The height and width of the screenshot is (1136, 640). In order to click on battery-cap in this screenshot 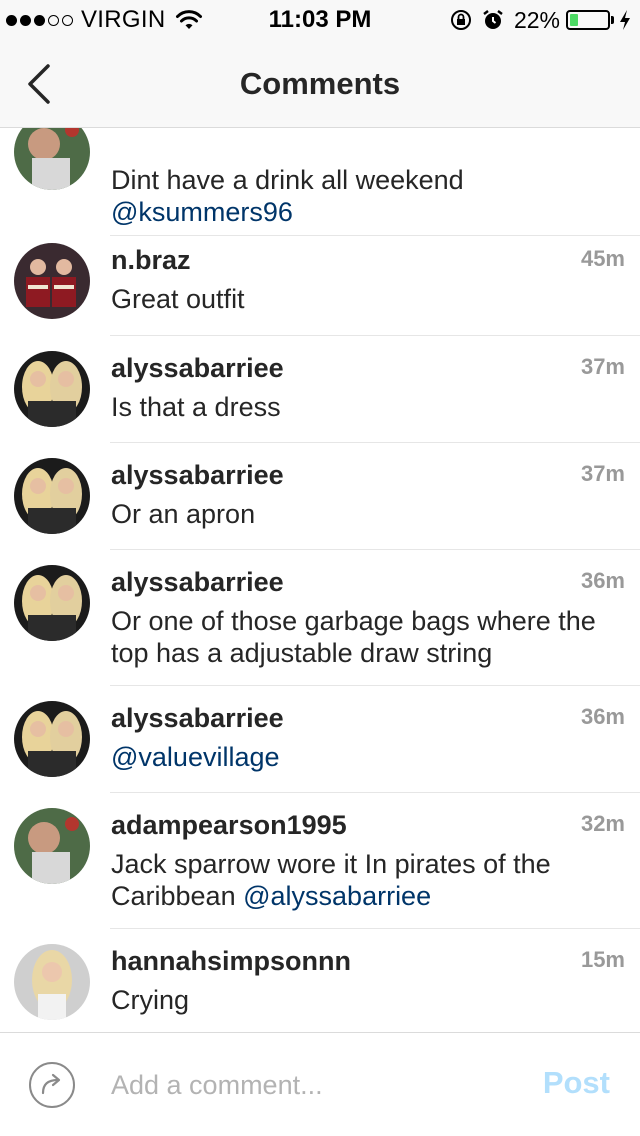, I will do `click(612, 20)`.